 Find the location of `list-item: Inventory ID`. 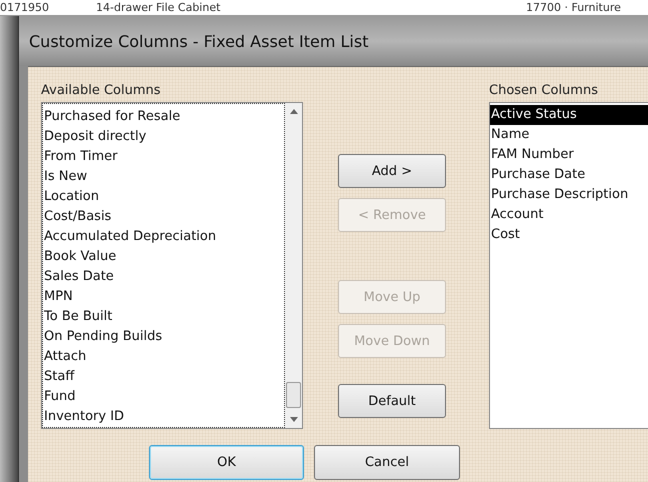

list-item: Inventory ID is located at coordinates (163, 417).